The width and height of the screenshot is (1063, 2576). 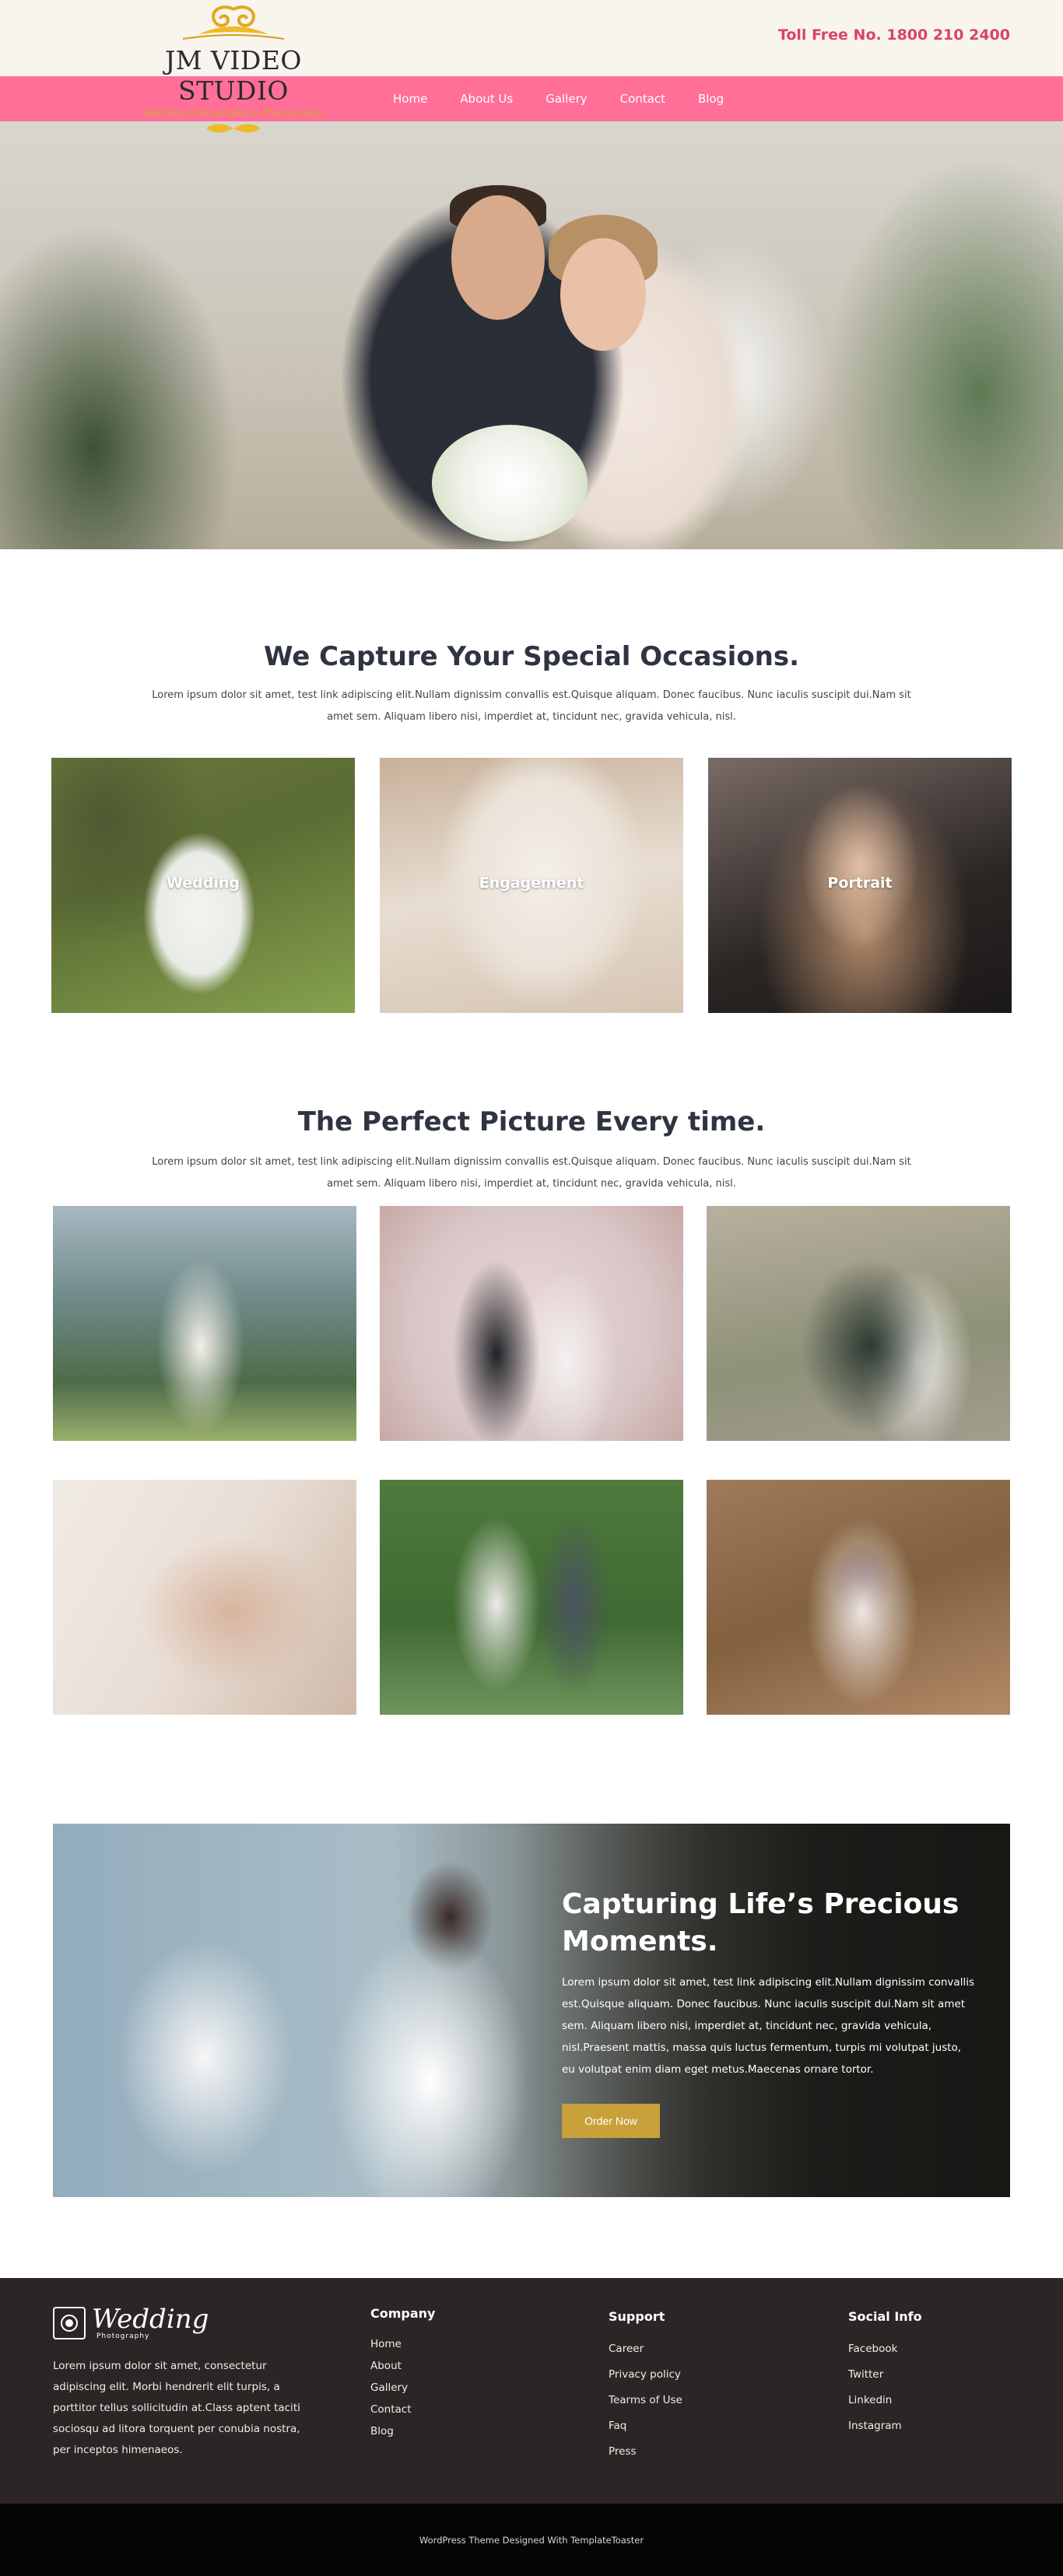 I want to click on footer-logo-title: Wedding, so click(x=150, y=2319).